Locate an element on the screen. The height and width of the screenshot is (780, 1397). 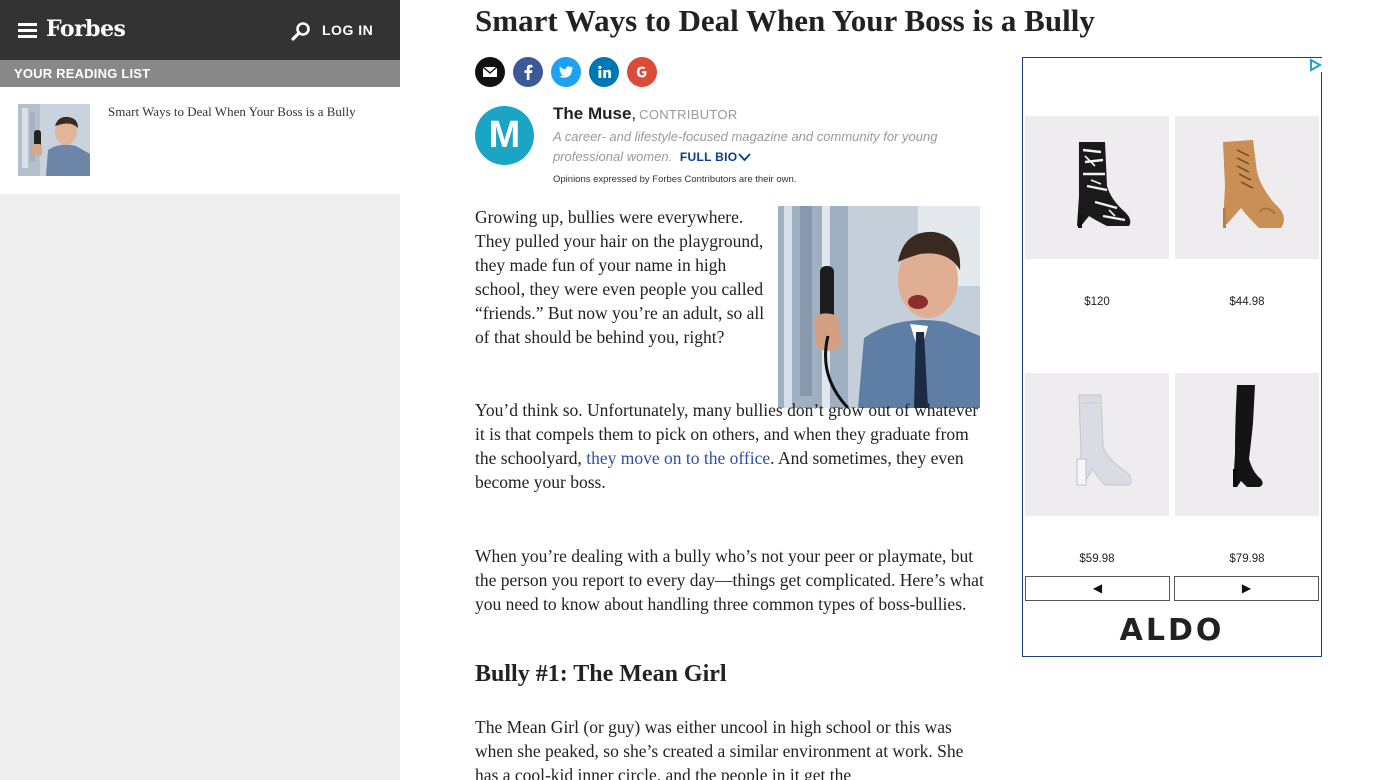
aldo-logo: ALDO is located at coordinates (1172, 630).